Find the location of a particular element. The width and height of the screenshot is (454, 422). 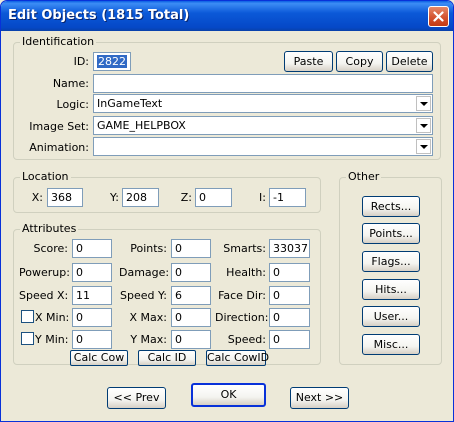

x-field: 368 is located at coordinates (65, 197).